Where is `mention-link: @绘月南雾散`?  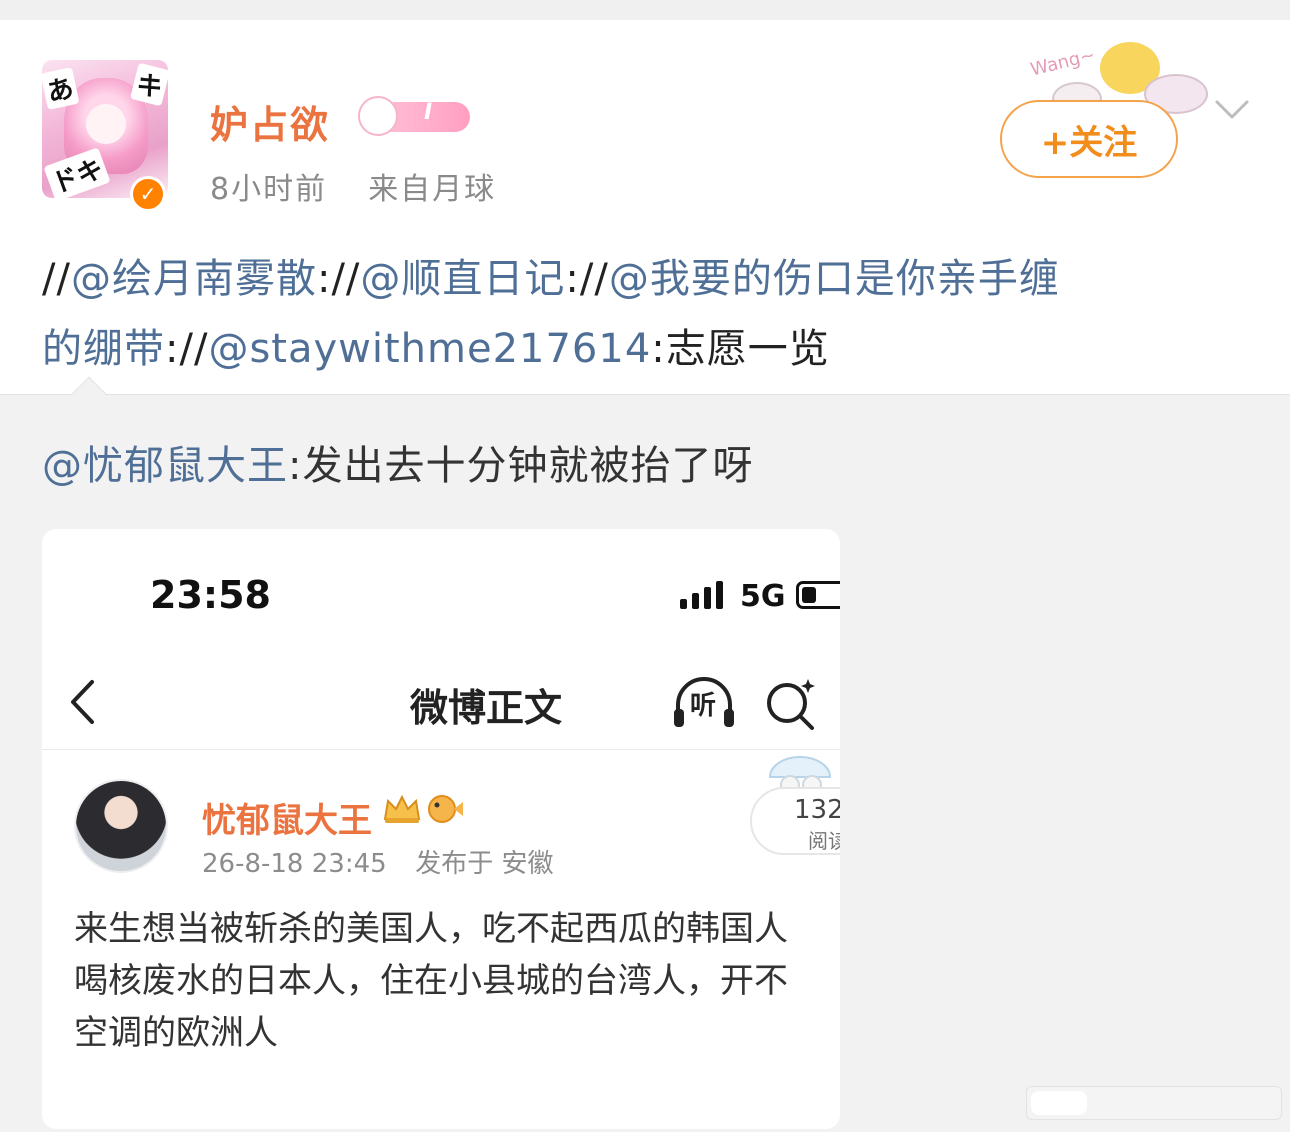
mention-link: @绘月南雾散 is located at coordinates (194, 279).